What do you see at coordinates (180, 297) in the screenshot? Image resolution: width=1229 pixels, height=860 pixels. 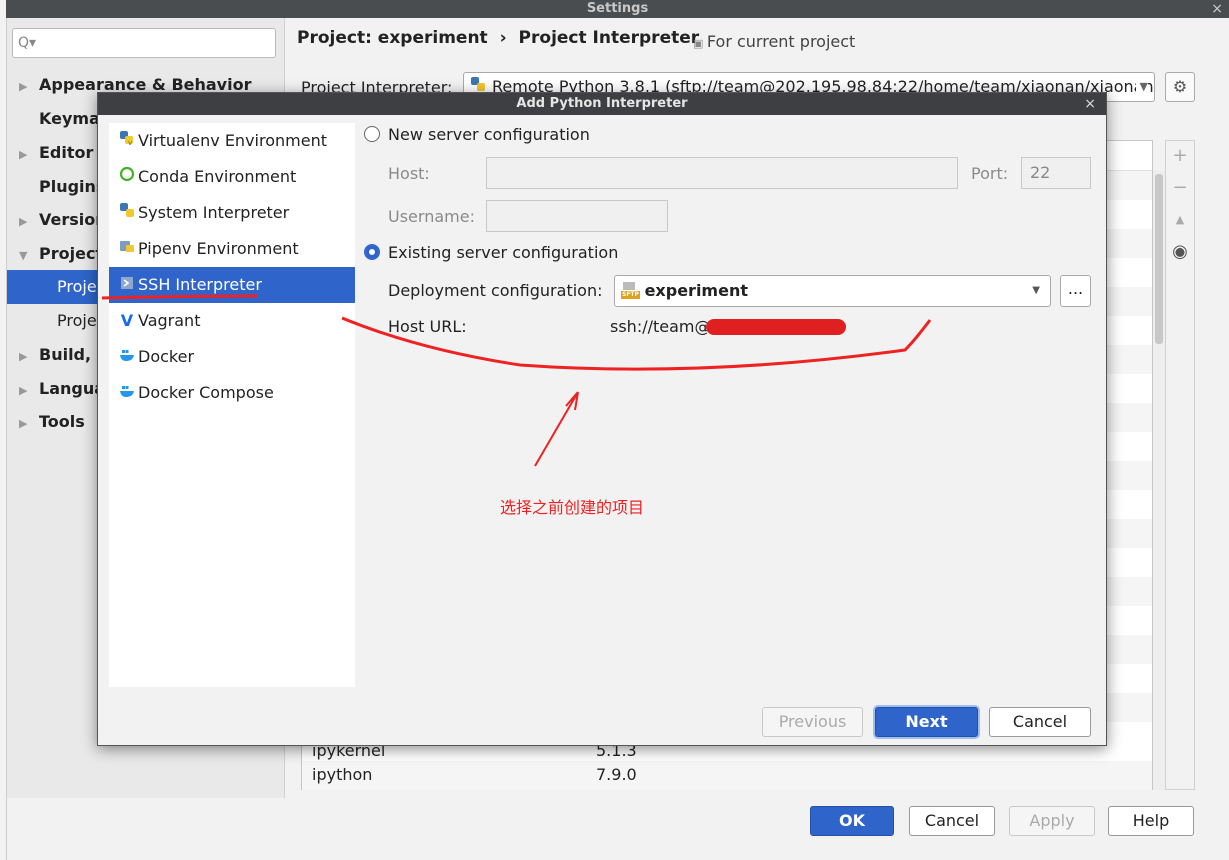 I see `annotation-underline` at bounding box center [180, 297].